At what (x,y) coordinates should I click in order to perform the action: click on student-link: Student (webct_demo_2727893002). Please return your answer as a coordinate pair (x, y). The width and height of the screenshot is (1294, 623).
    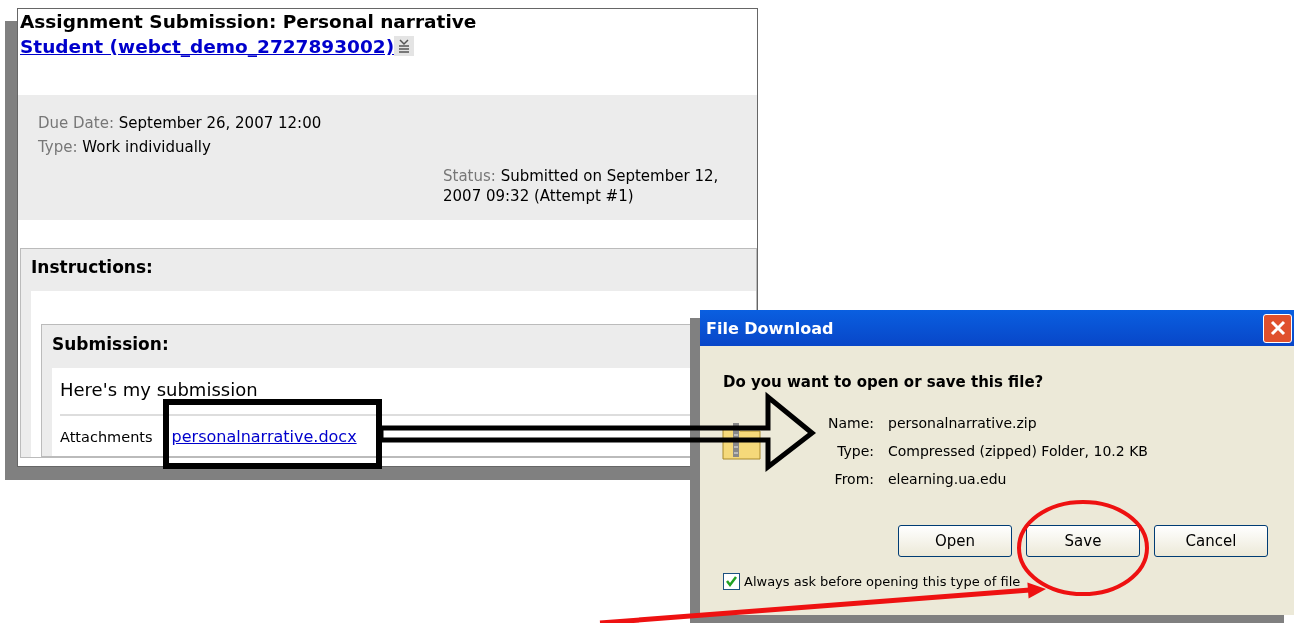
    Looking at the image, I should click on (207, 46).